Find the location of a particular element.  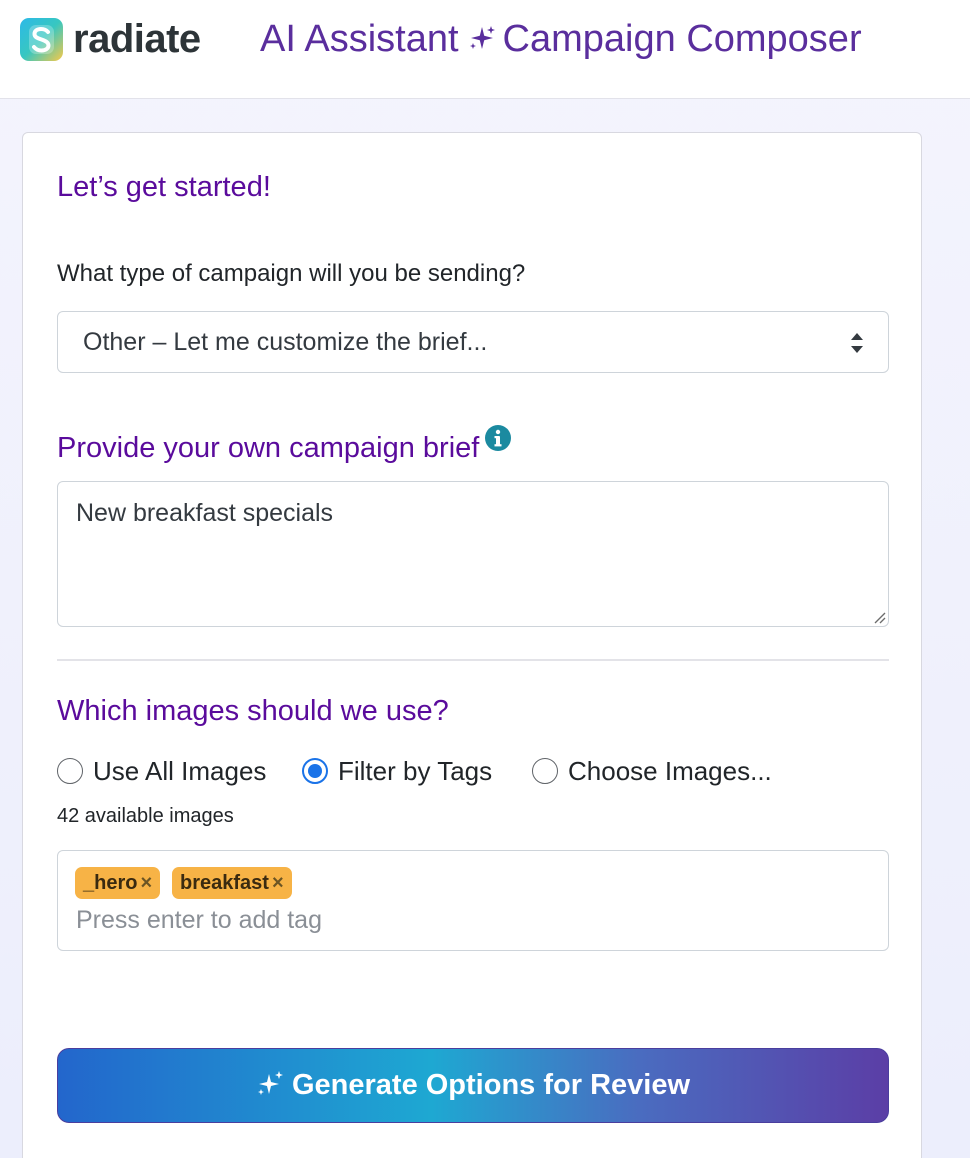

tag-label: breakfast is located at coordinates (224, 883).